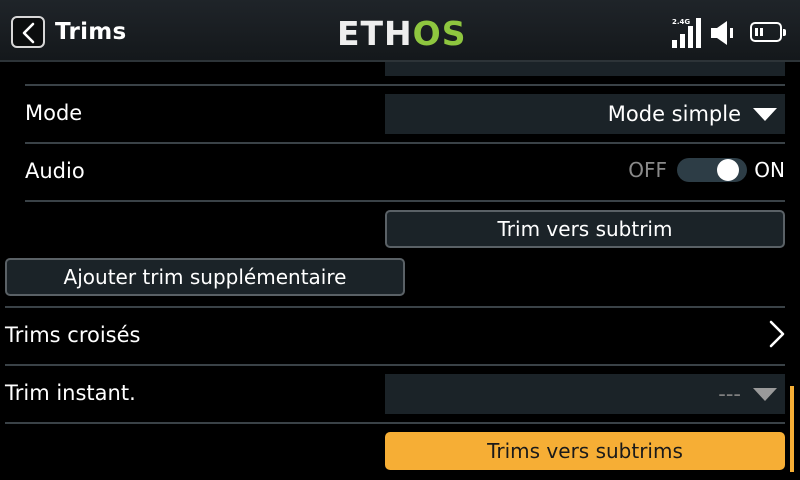  I want to click on audio-toggle, so click(712, 170).